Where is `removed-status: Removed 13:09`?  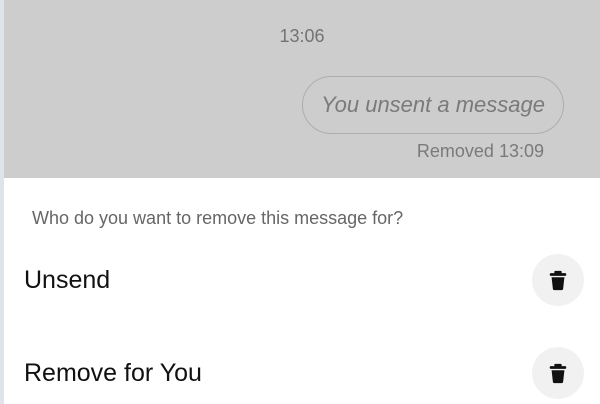
removed-status: Removed 13:09 is located at coordinates (480, 151).